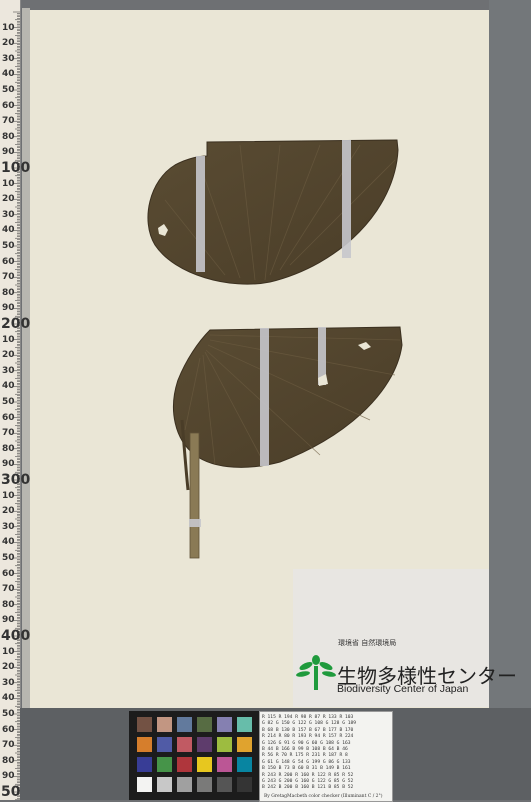  I want to click on color-values-row: R 115 R 194 R 98 R 87 R 133 R 103, so click(308, 717).